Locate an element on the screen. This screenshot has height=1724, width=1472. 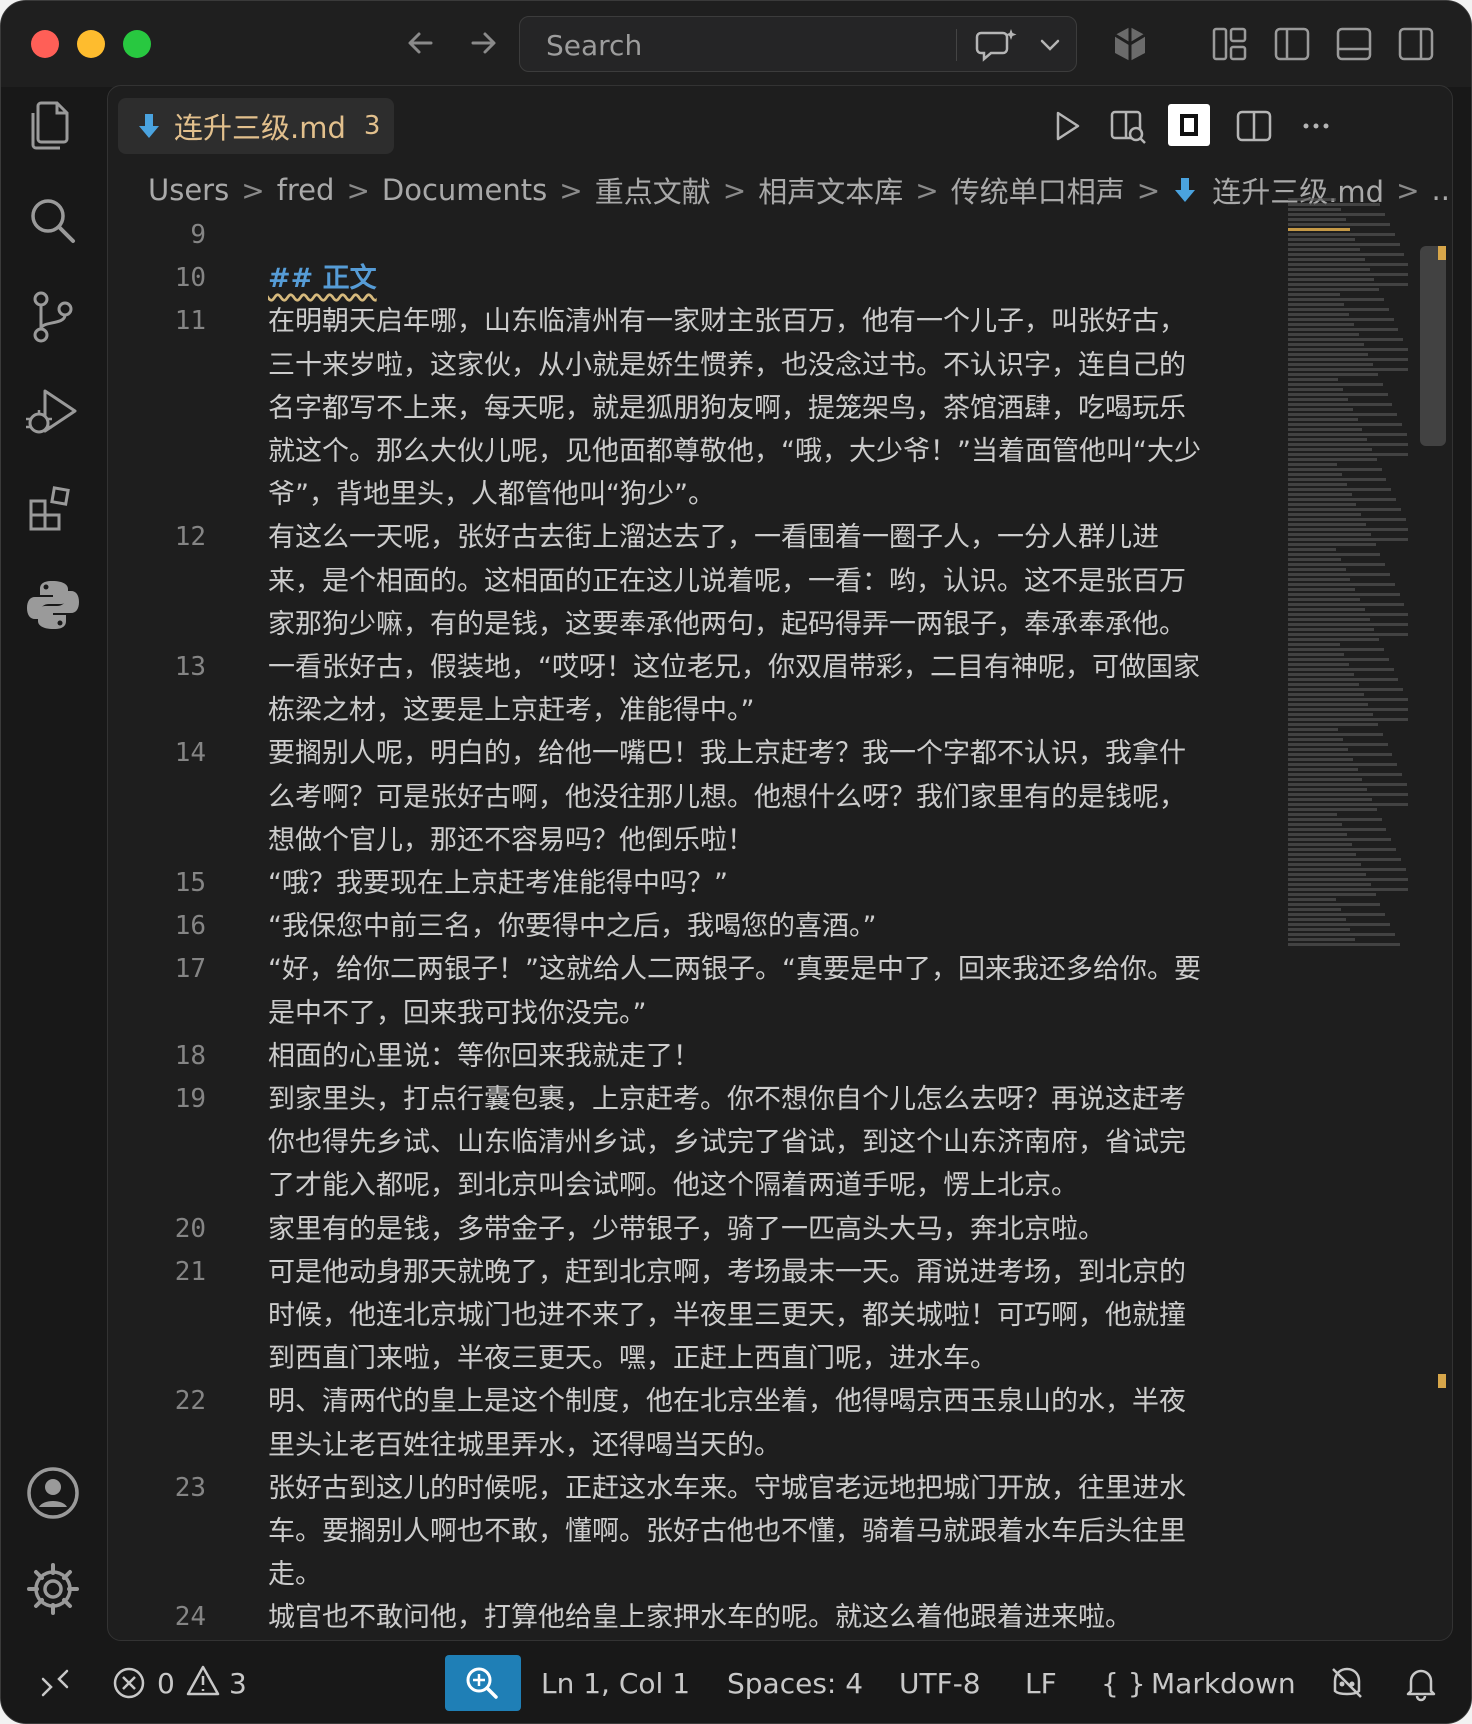
source-control-icon is located at coordinates (53, 317).